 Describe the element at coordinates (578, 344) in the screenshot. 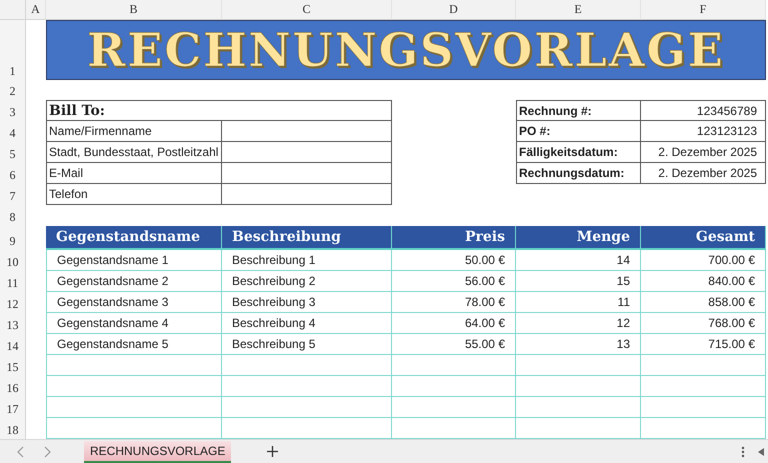

I see `table-cell: 13` at that location.